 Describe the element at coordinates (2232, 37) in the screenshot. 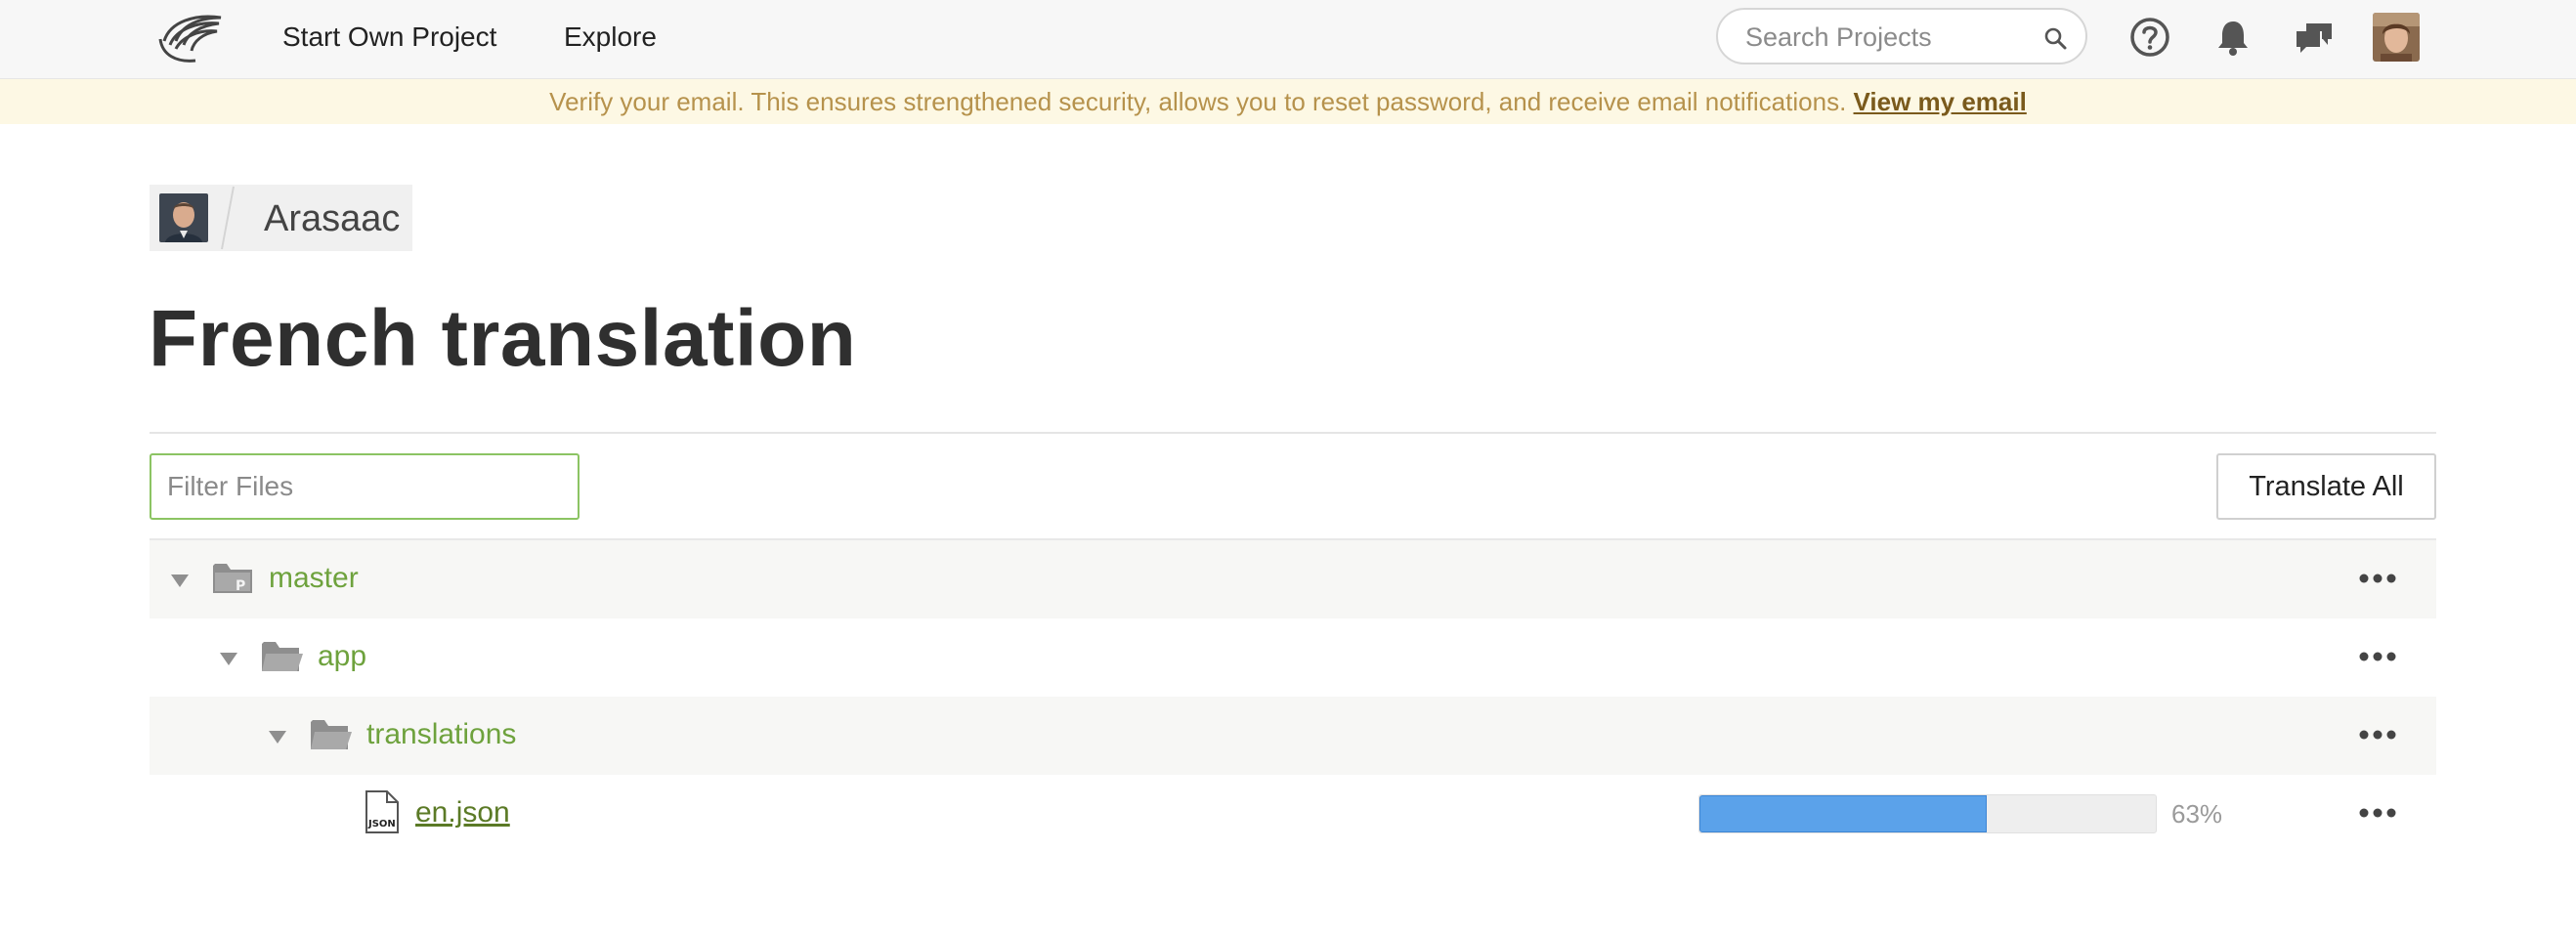

I see `bell-icon` at that location.